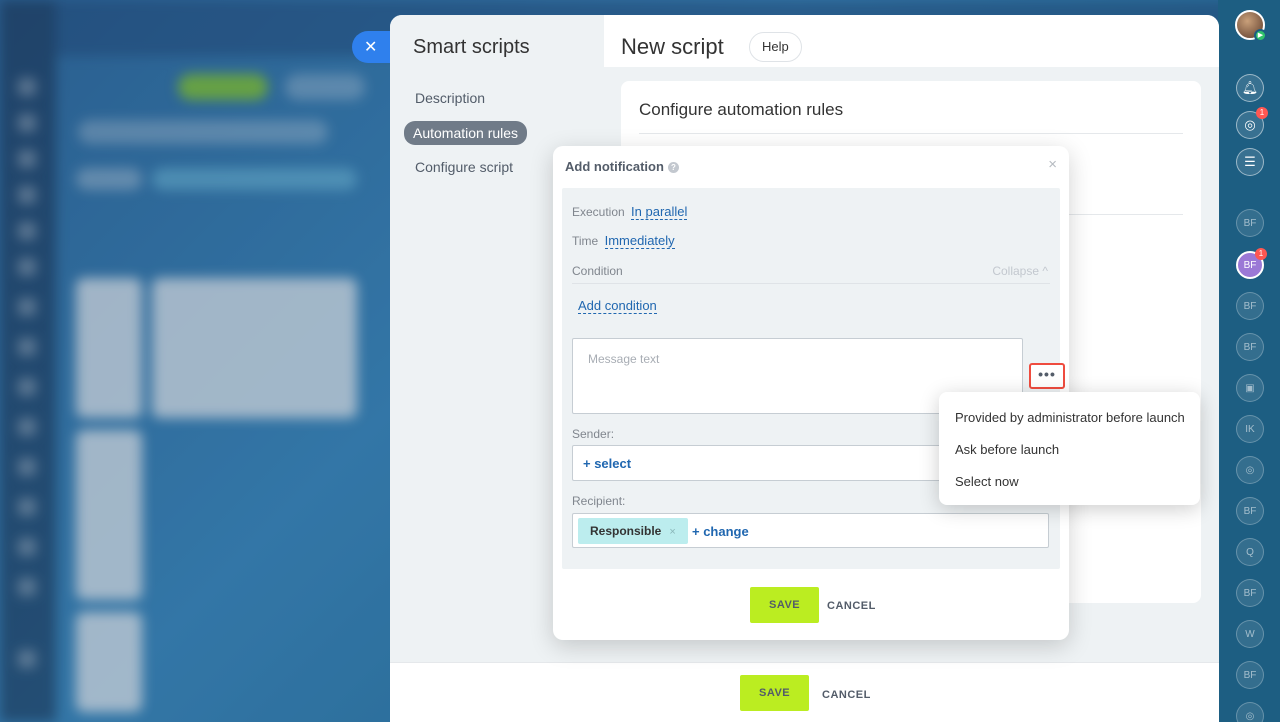 This screenshot has width=1280, height=722. What do you see at coordinates (1250, 88) in the screenshot?
I see `bell-icon: 🔔︎` at bounding box center [1250, 88].